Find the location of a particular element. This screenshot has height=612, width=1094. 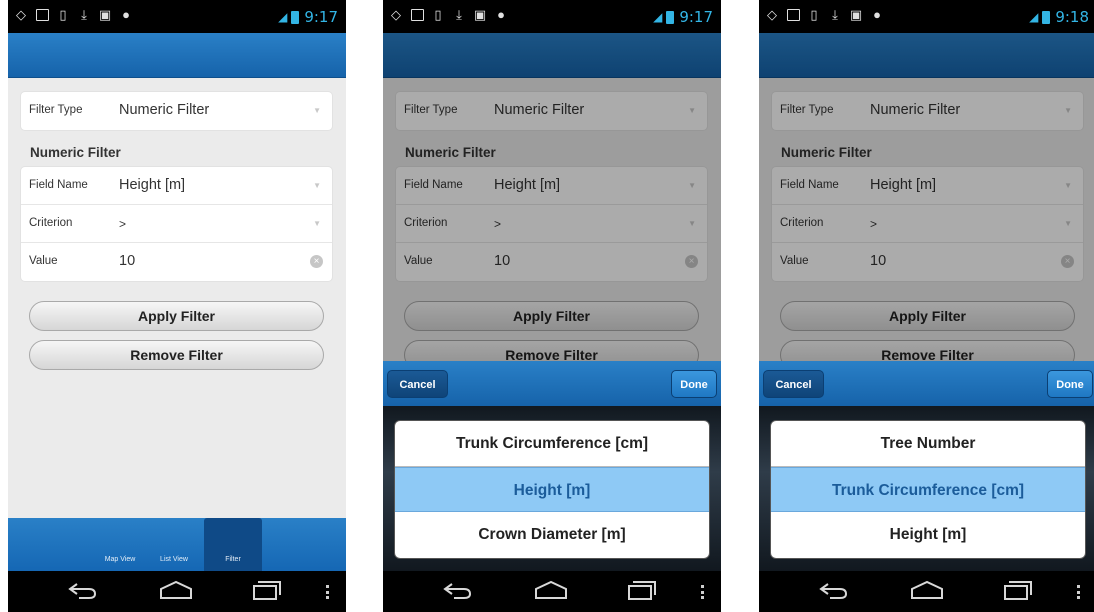

picker-option-selected: Height [m] is located at coordinates (552, 489).